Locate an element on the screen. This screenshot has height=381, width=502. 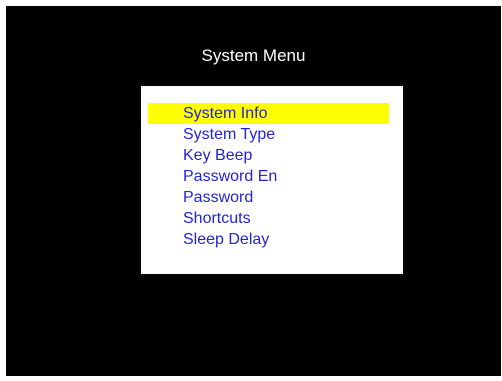
menu-item-password-en: Password En is located at coordinates (268, 176).